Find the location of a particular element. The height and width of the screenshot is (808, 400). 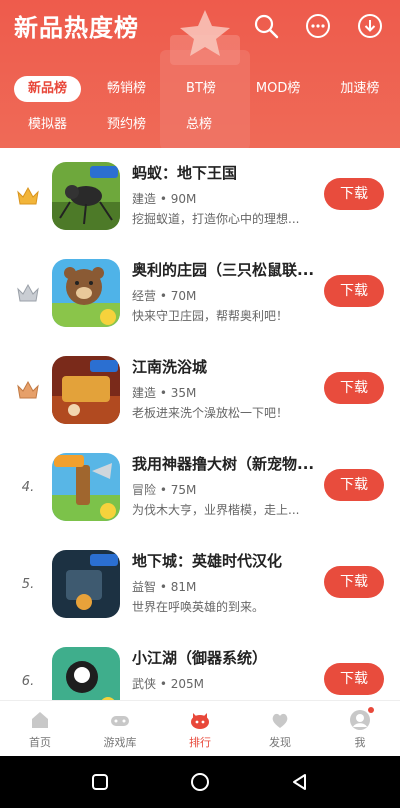

bronze-crown-icon is located at coordinates (28, 390).